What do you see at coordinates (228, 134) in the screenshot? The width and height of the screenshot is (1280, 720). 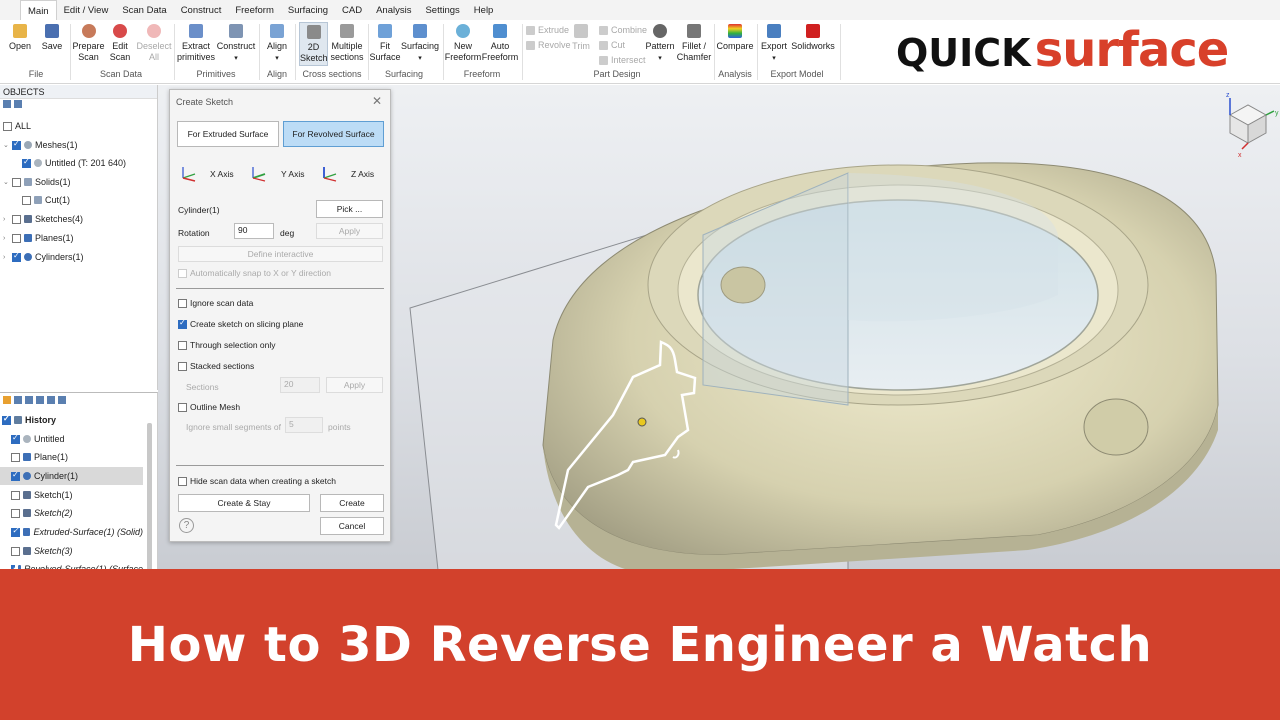 I see `tab-extruded-surface: For Extruded Surface` at bounding box center [228, 134].